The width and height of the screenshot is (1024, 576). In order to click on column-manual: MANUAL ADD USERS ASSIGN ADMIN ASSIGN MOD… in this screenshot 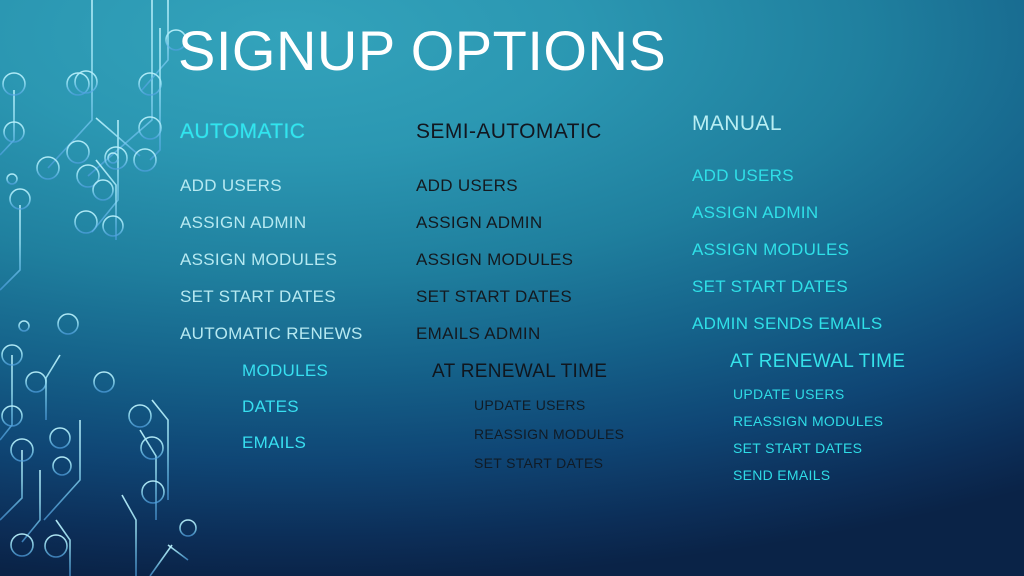, I will do `click(798, 303)`.